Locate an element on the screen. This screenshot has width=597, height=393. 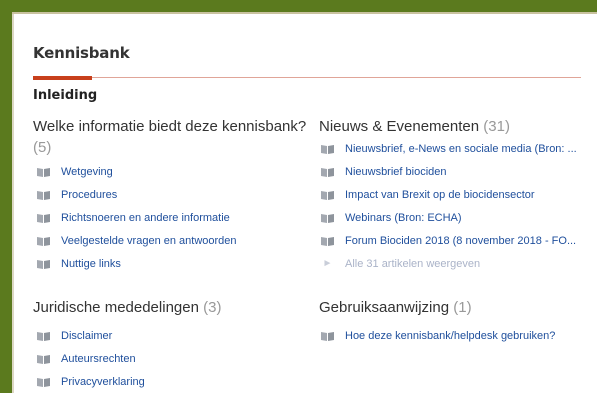
article-link-text: Impact van Brexit op de biocidensector is located at coordinates (440, 195).